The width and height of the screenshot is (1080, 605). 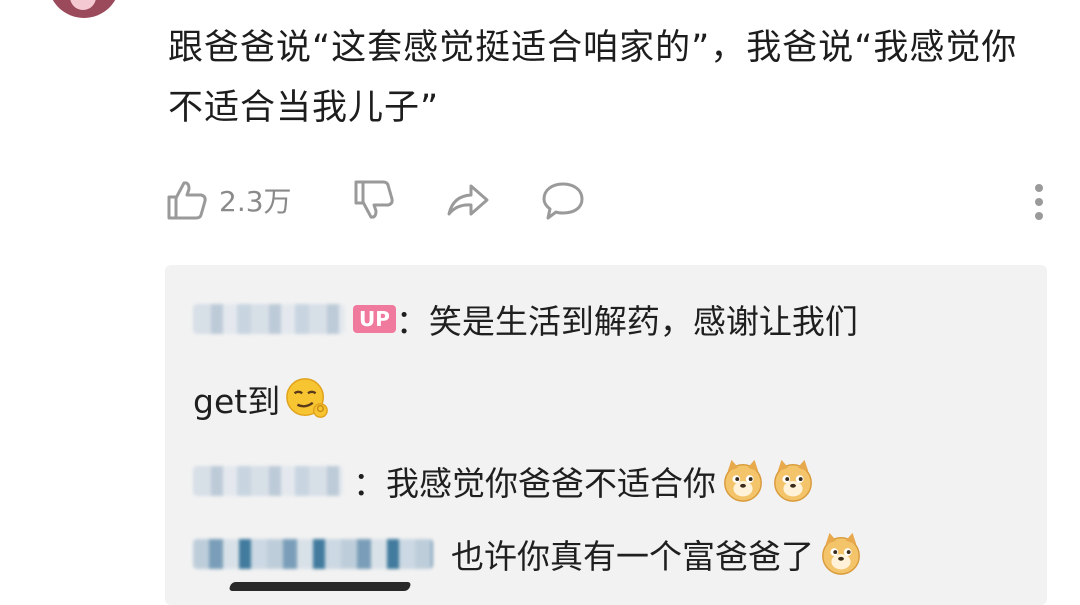 I want to click on thumbs-down-icon, so click(x=374, y=199).